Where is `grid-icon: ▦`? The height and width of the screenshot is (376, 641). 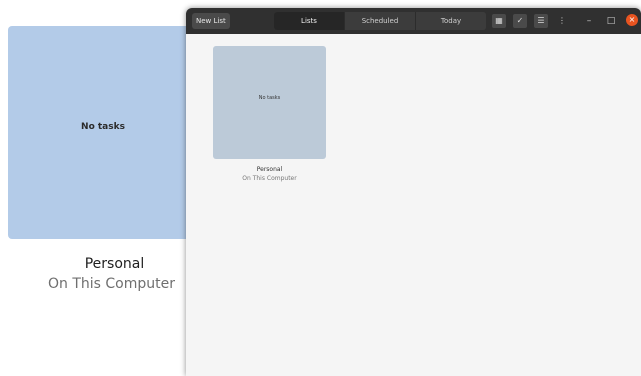
grid-icon: ▦ is located at coordinates (499, 21).